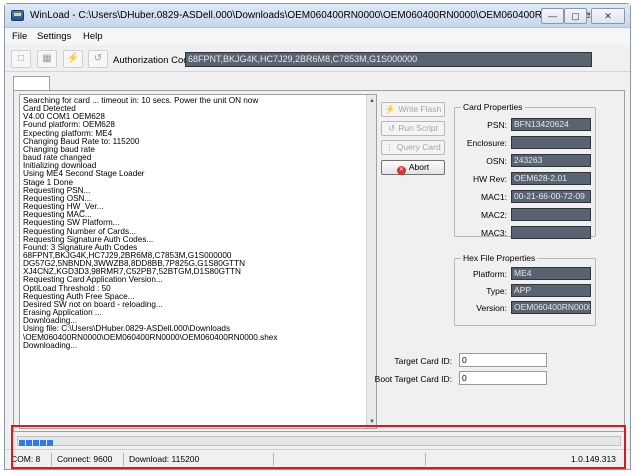 The width and height of the screenshot is (637, 474). I want to click on scroll-up-icon: ▲, so click(372, 101).